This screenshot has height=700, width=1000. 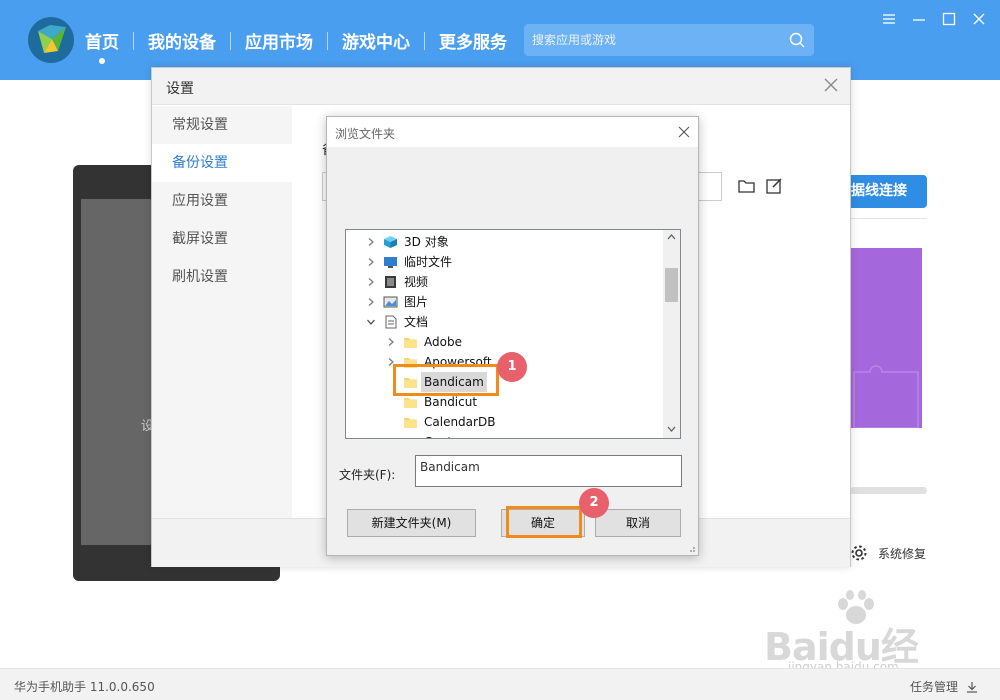 What do you see at coordinates (102, 61) in the screenshot?
I see `active-indicator` at bounding box center [102, 61].